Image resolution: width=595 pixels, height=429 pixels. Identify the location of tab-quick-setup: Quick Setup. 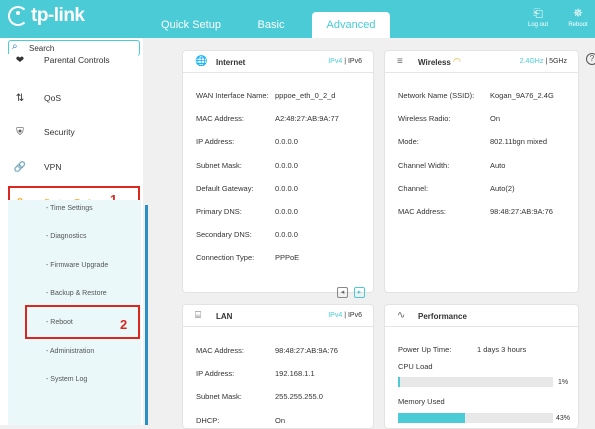
(191, 25).